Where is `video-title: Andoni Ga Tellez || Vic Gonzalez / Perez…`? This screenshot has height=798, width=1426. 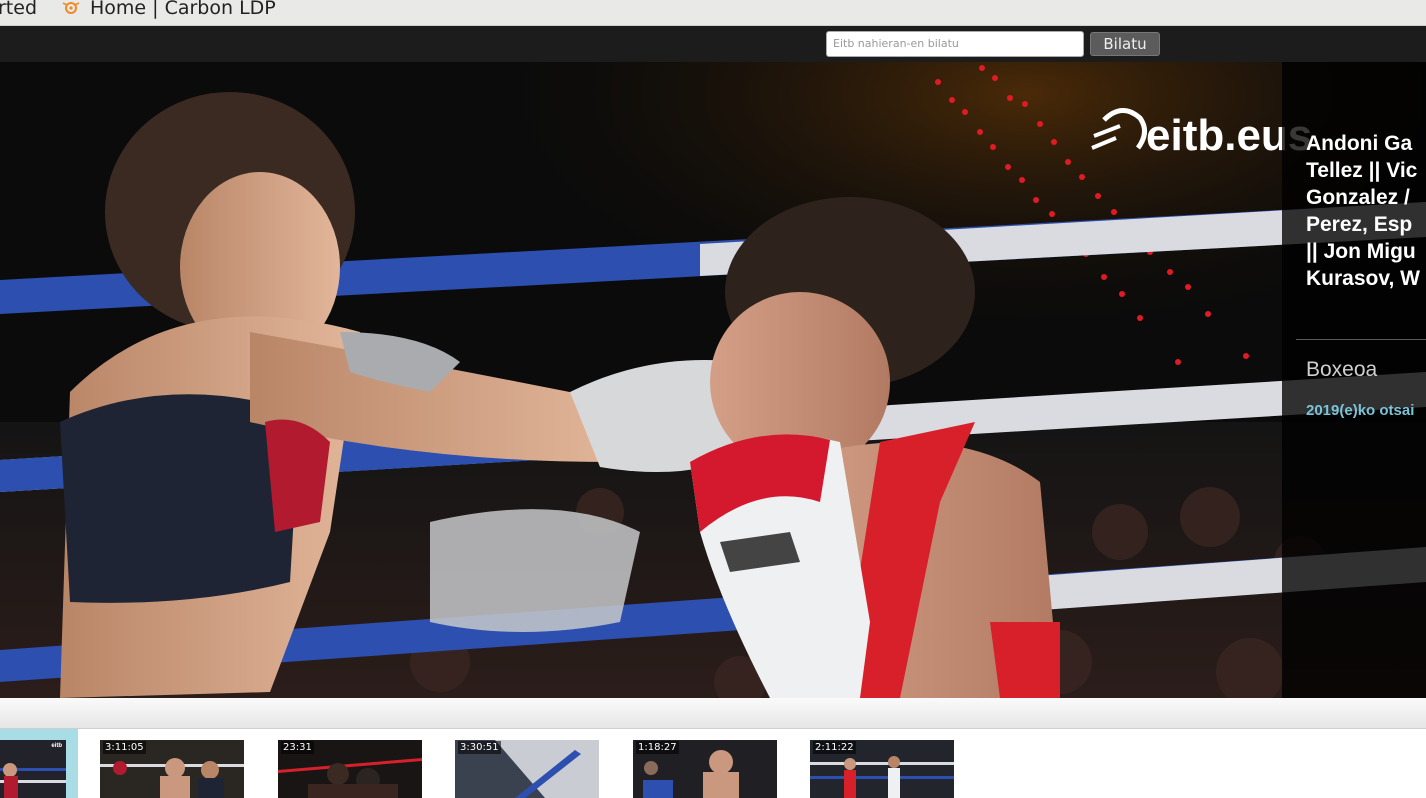 video-title: Andoni Ga Tellez || Vic Gonzalez / Perez… is located at coordinates (1366, 211).